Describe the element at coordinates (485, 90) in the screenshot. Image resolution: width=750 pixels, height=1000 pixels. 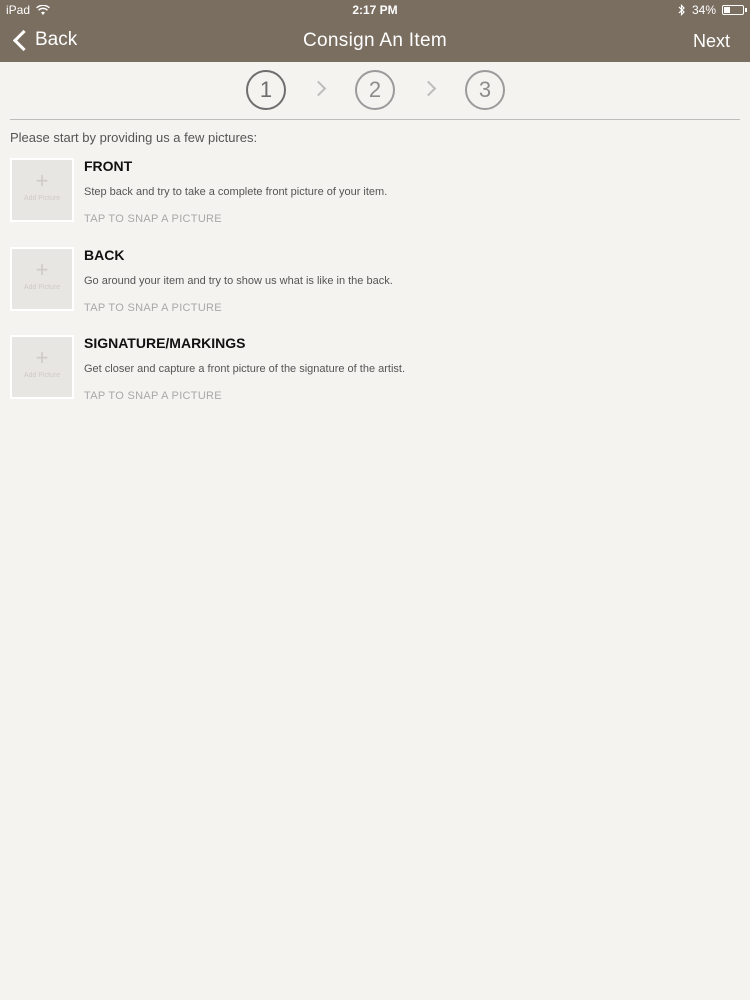
I see `step-3: 3` at that location.